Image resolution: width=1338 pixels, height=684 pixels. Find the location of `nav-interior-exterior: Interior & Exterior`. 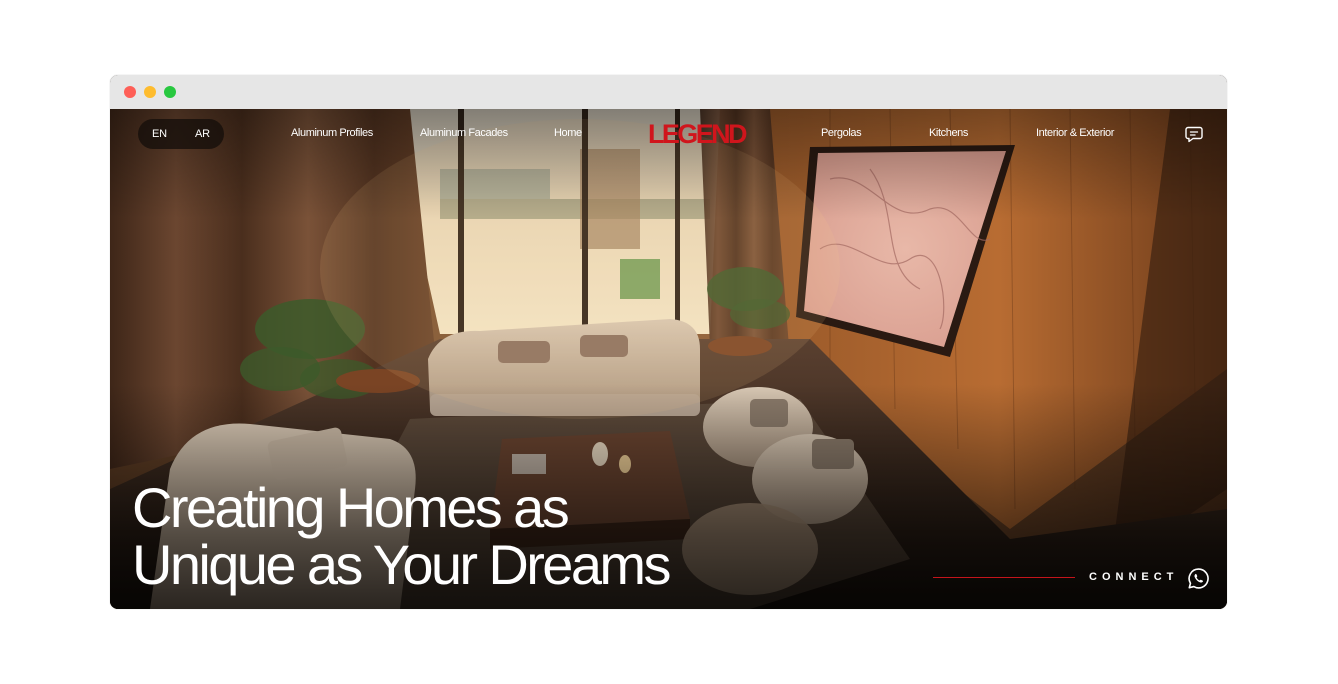

nav-interior-exterior: Interior & Exterior is located at coordinates (1075, 133).